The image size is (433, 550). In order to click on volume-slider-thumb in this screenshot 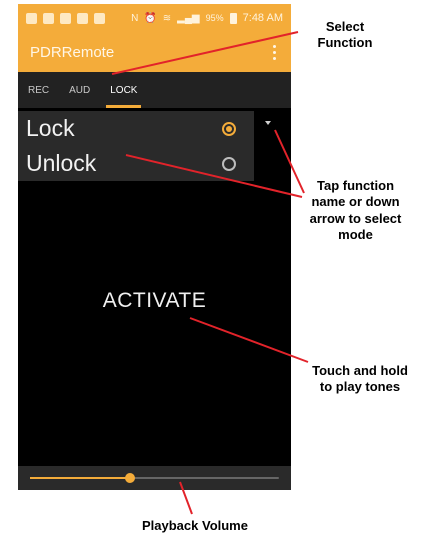, I will do `click(129, 478)`.